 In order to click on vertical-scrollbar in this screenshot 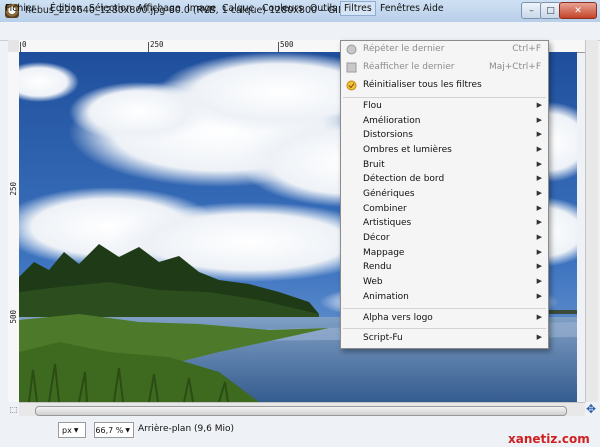, I will do `click(591, 221)`.